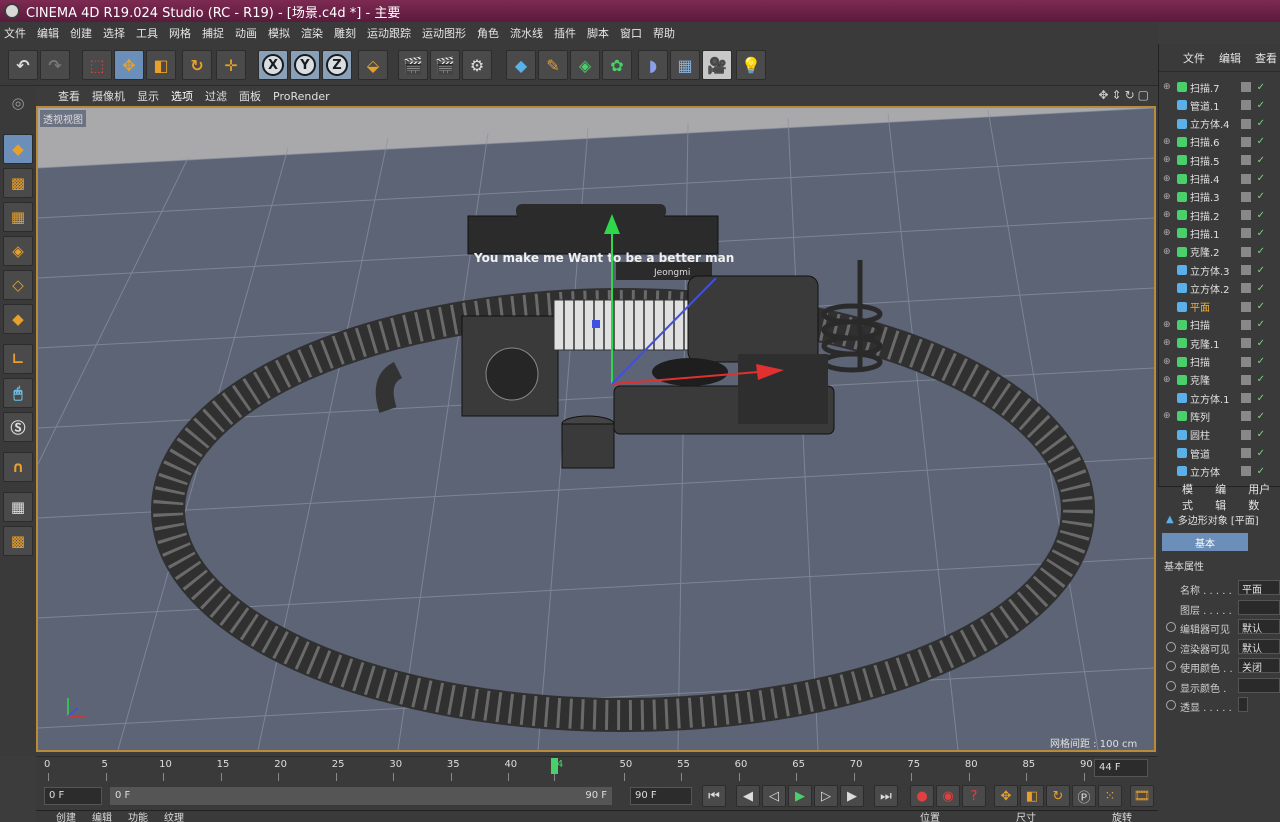 This screenshot has width=1280, height=822. Describe the element at coordinates (1219, 398) in the screenshot. I see `object-row-cube: 立方体.1 ✓` at that location.